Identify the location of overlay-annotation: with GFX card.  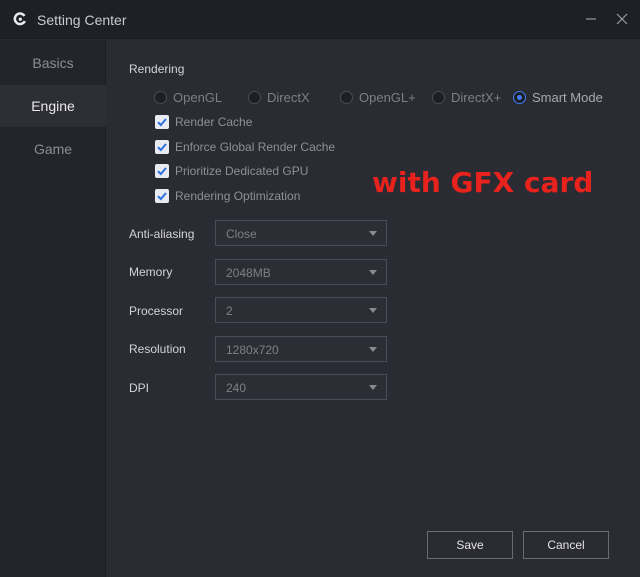
(483, 182).